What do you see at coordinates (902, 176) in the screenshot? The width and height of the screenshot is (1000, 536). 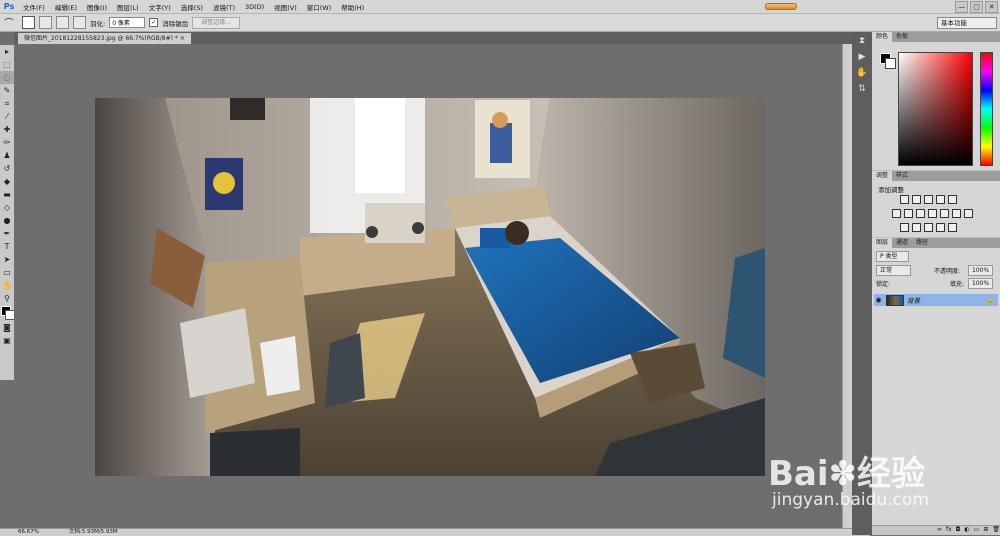 I see `tab-styles: 样式` at bounding box center [902, 176].